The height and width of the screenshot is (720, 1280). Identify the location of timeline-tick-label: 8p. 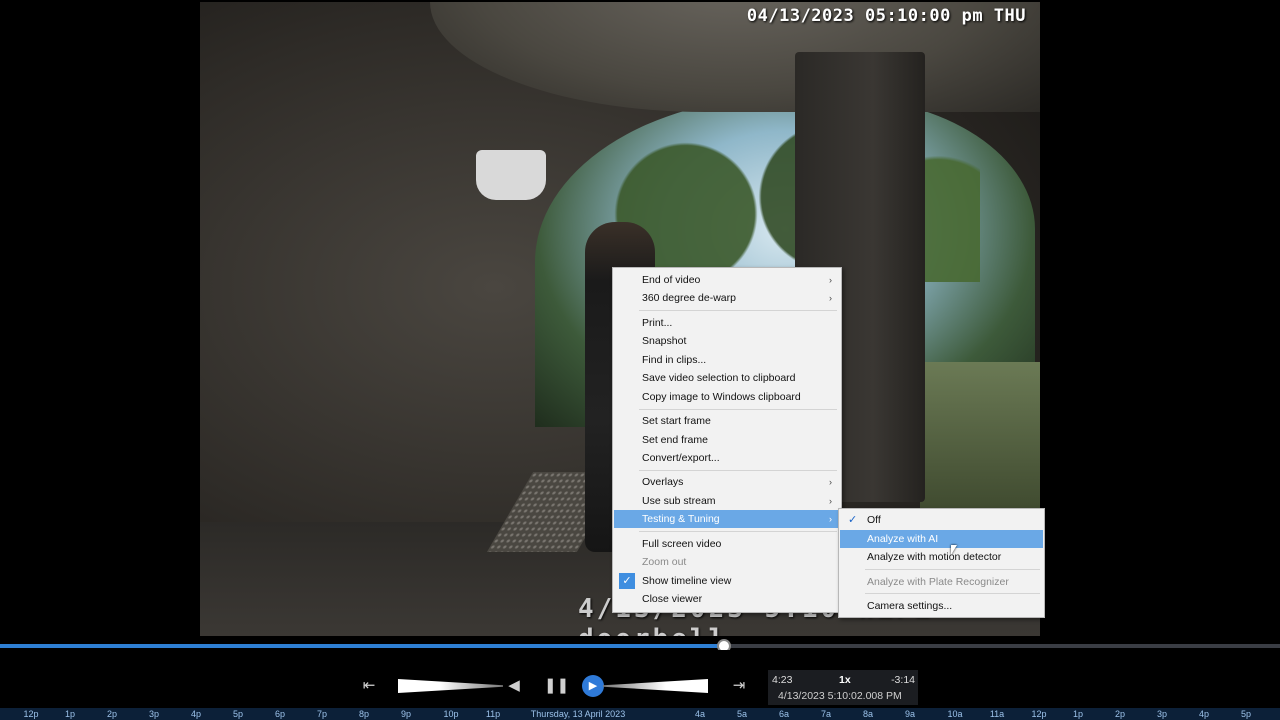
(364, 714).